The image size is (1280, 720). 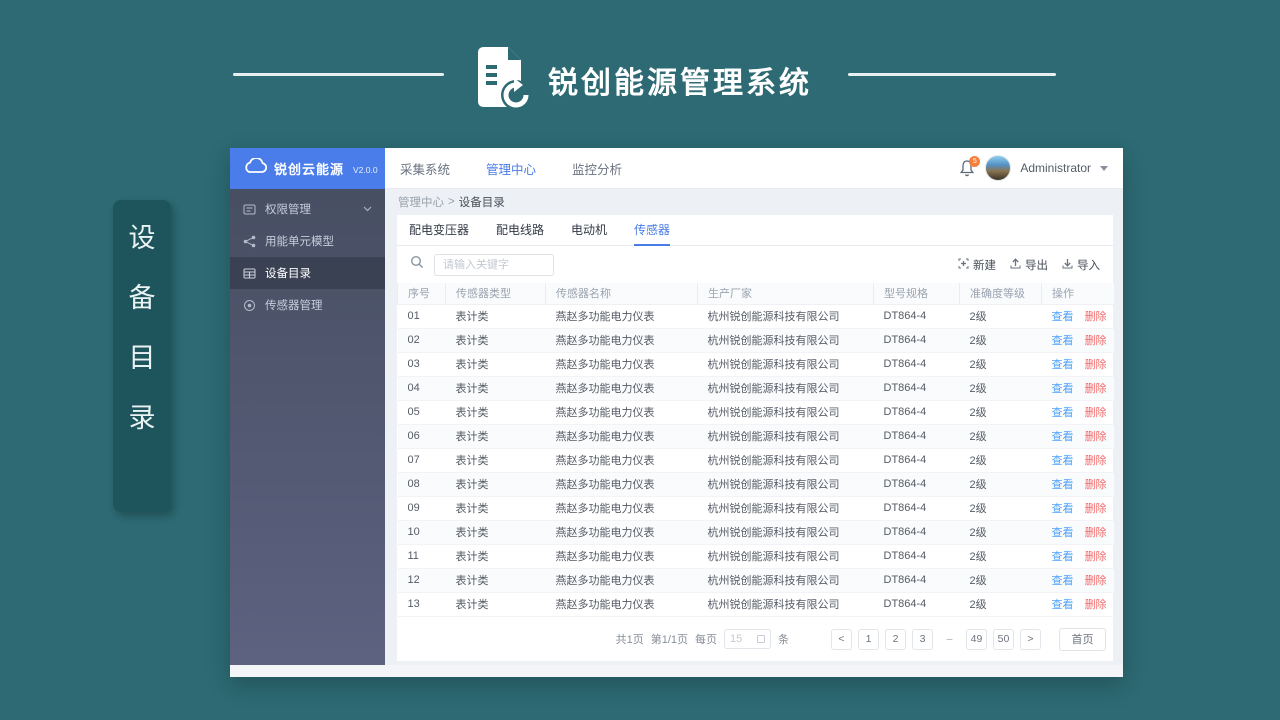 What do you see at coordinates (425, 168) in the screenshot?
I see `topnav-item-collection-system: 采集系统` at bounding box center [425, 168].